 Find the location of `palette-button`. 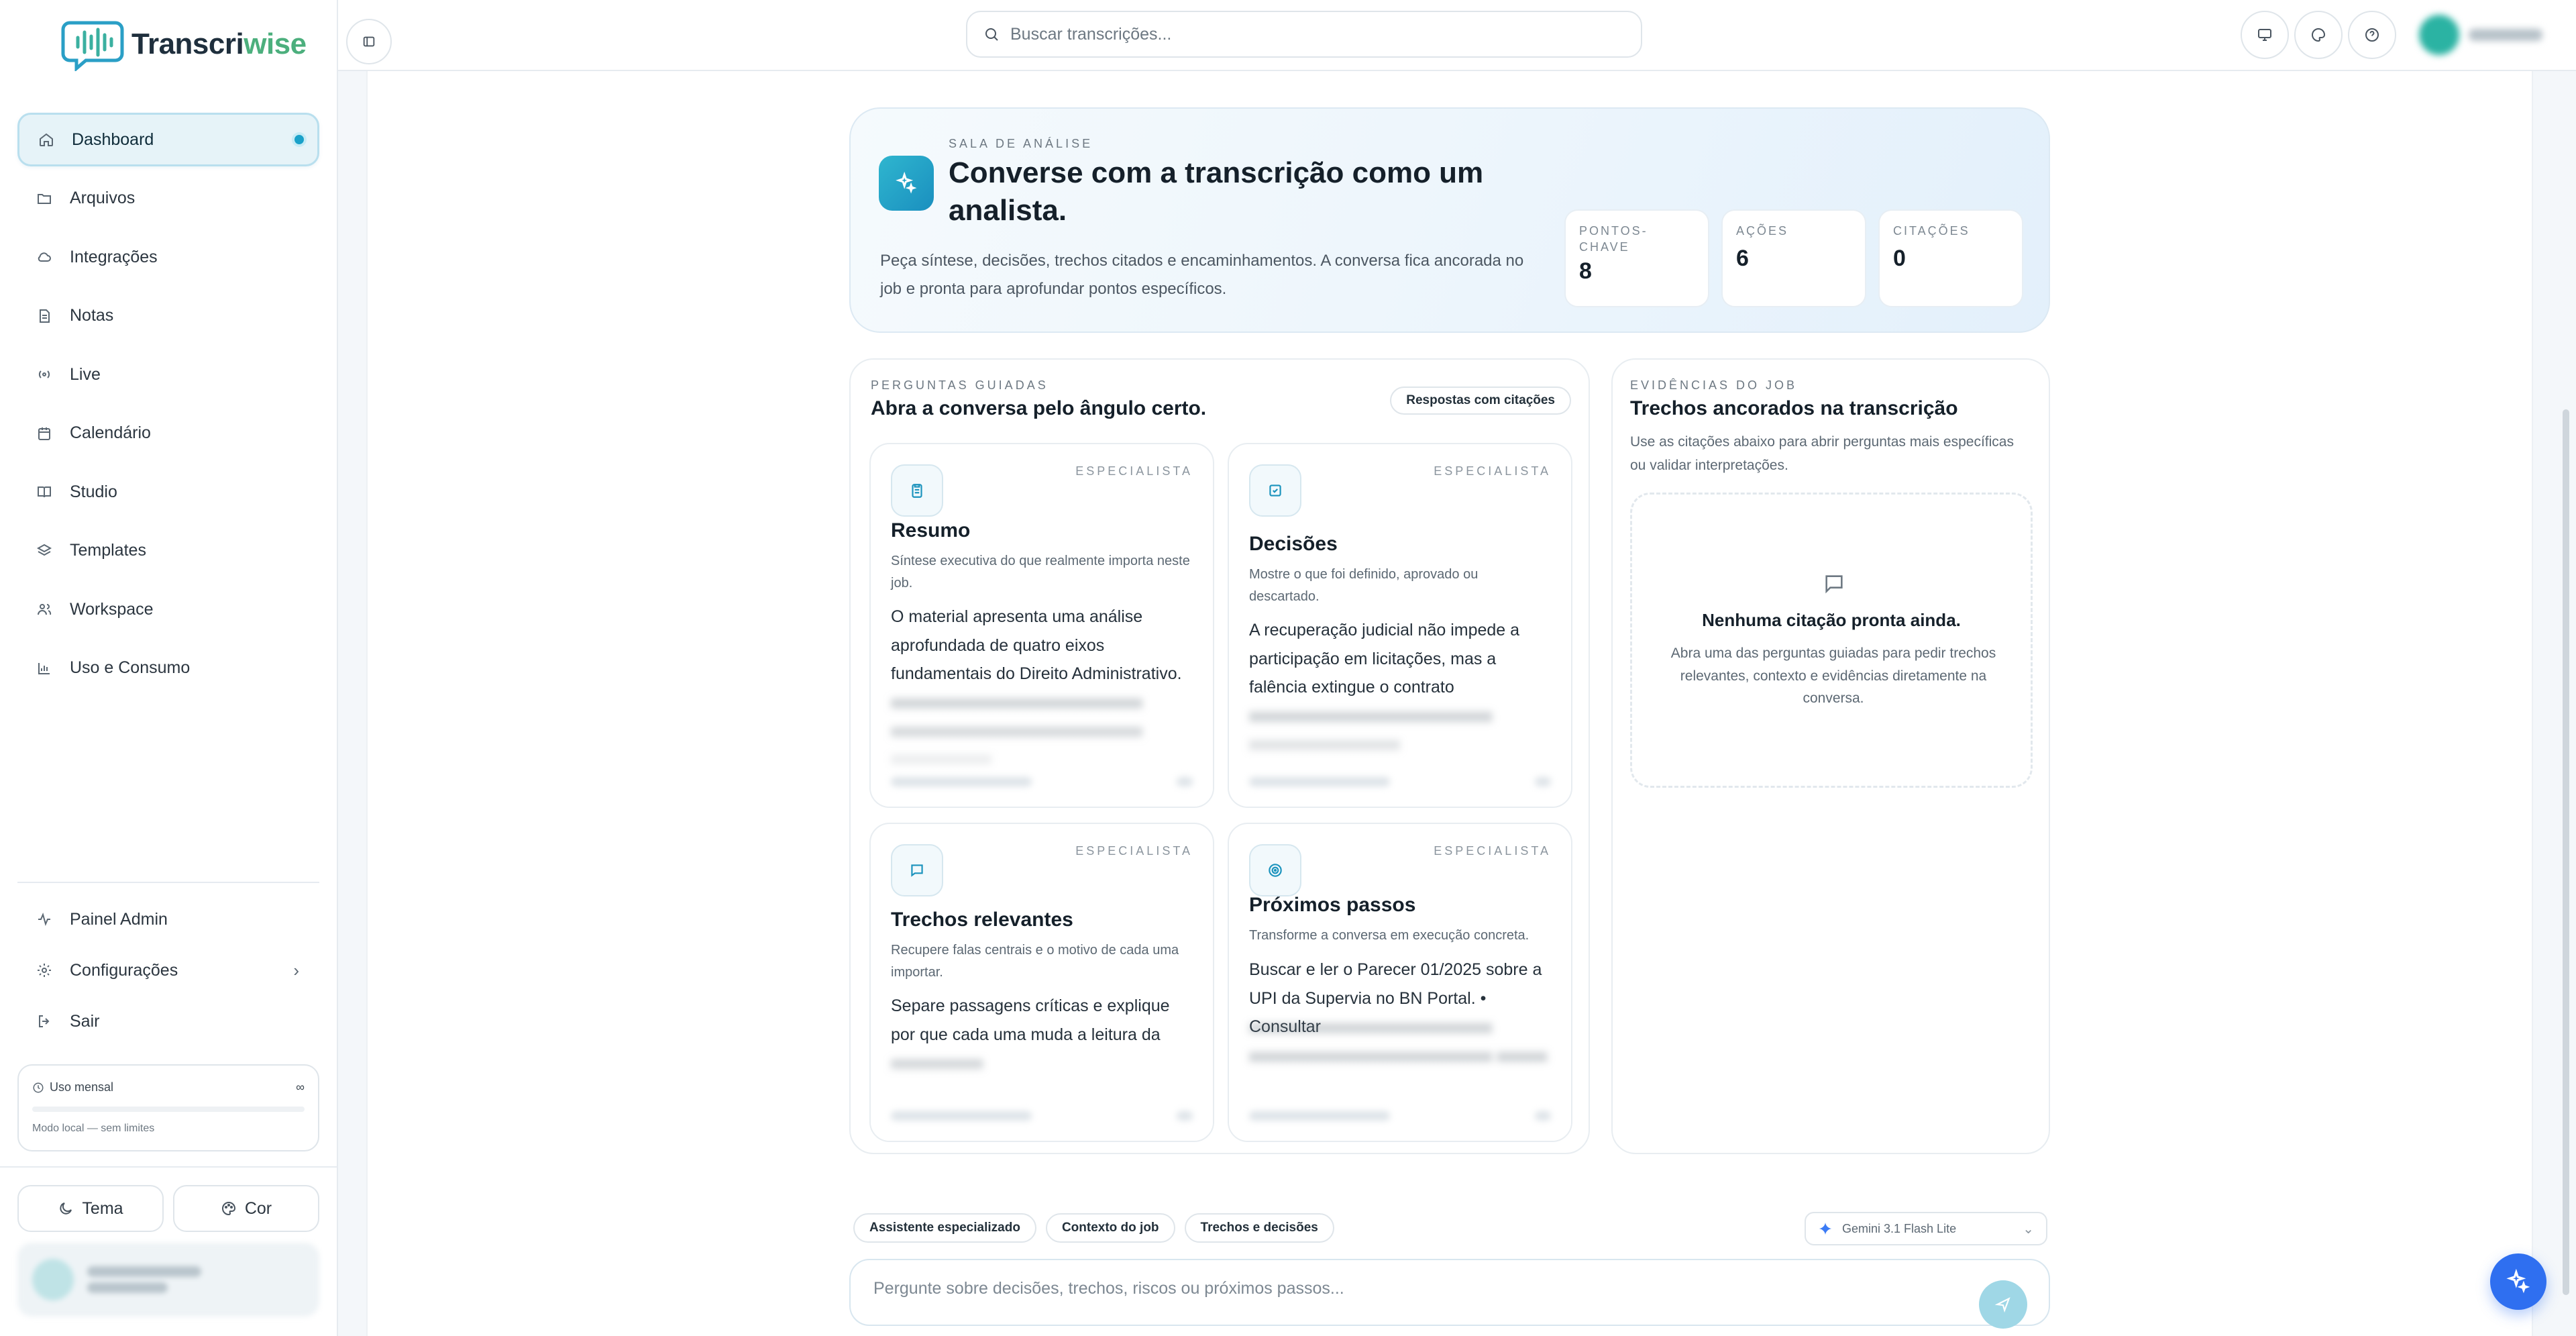

palette-button is located at coordinates (2318, 35).